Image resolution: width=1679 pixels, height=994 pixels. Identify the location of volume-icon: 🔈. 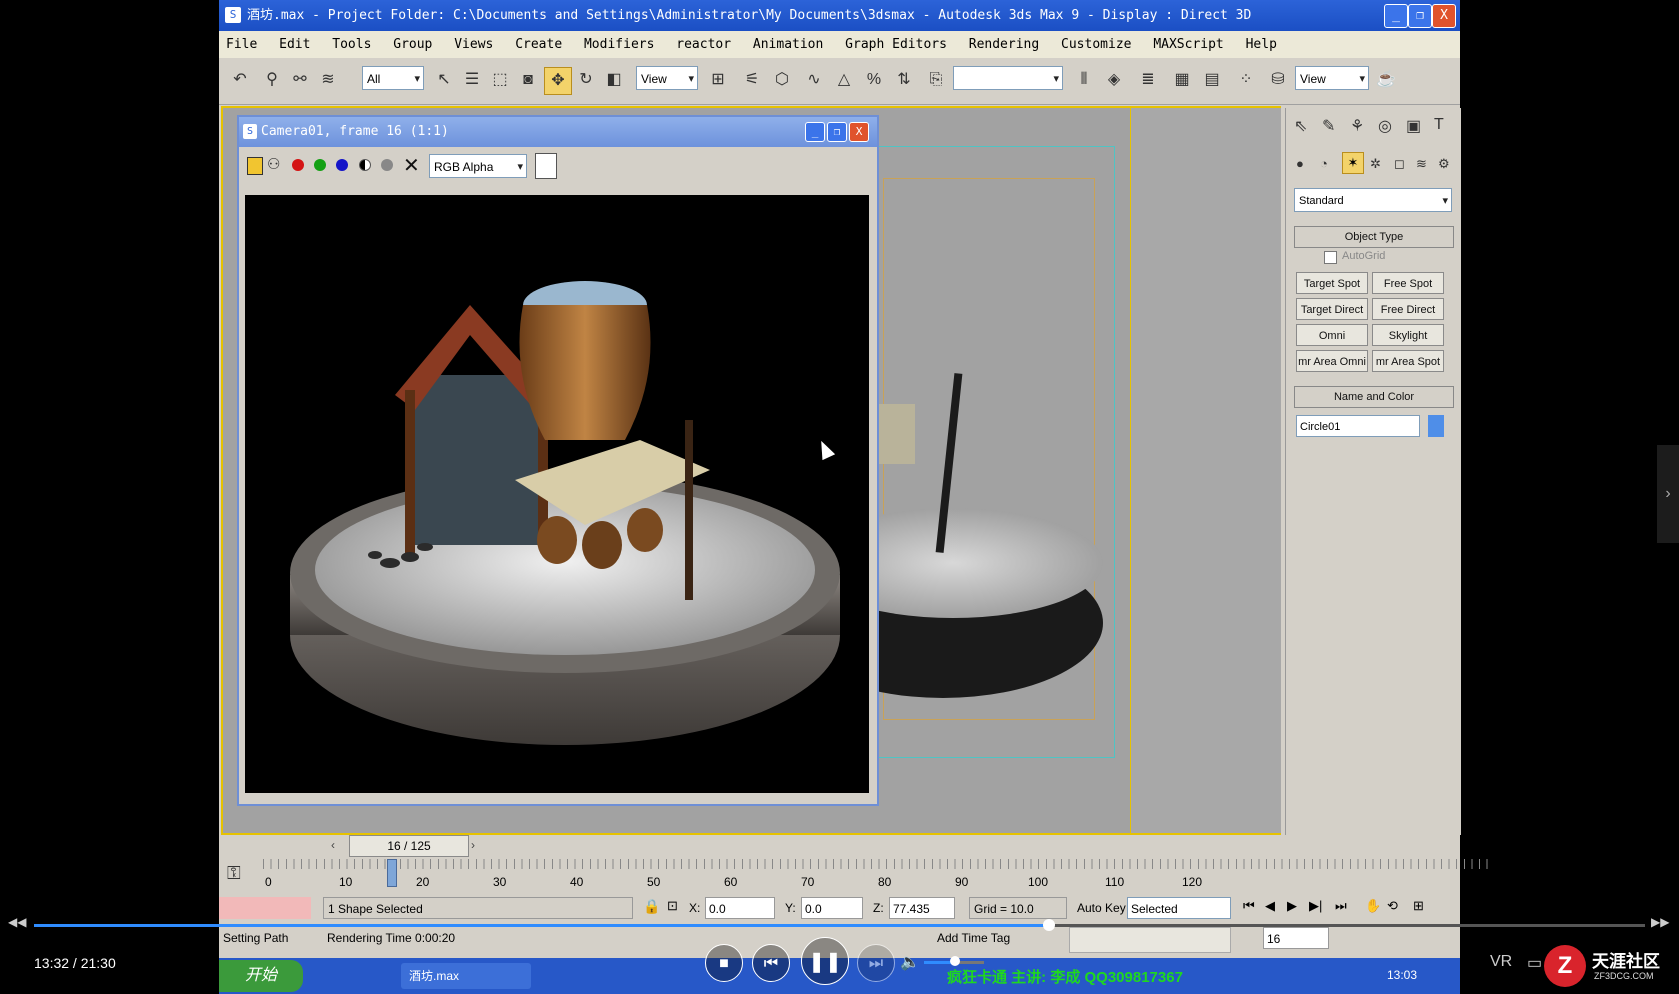
(910, 962).